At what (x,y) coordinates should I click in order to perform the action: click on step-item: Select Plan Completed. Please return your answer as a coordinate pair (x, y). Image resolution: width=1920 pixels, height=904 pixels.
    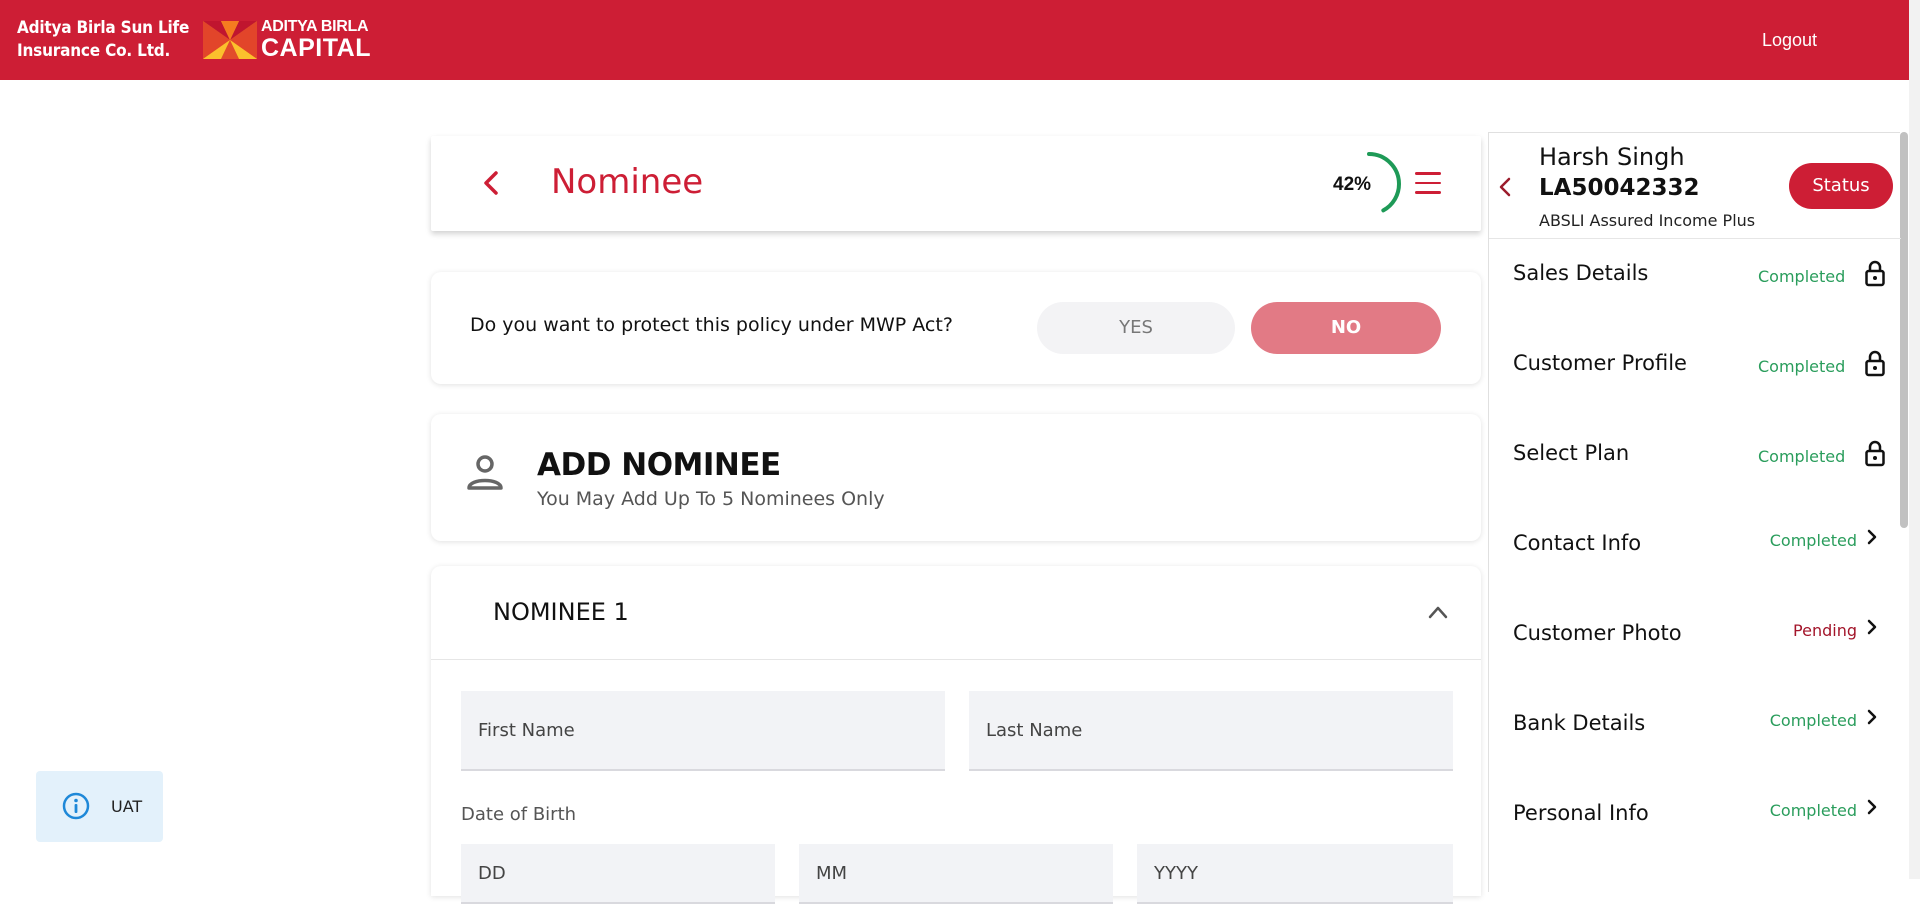
    Looking at the image, I should click on (1695, 464).